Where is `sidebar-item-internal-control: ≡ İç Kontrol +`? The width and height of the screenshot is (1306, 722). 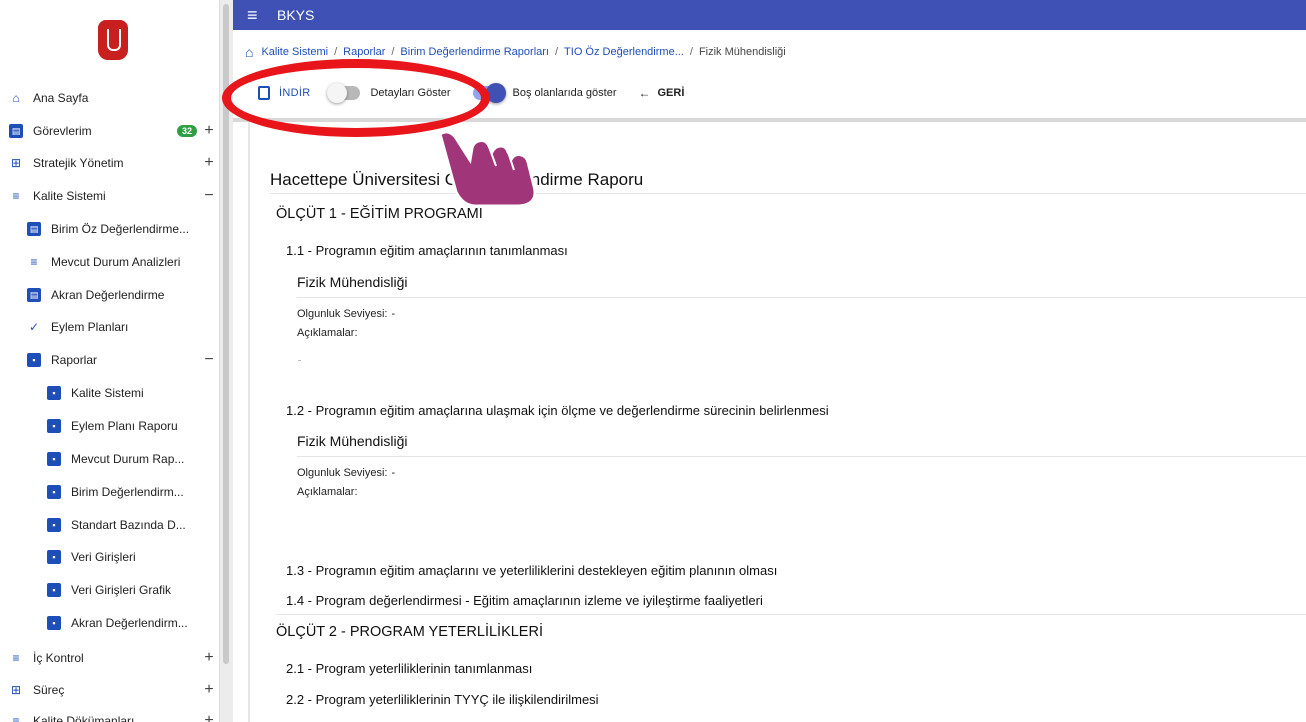 sidebar-item-internal-control: ≡ İç Kontrol + is located at coordinates (109, 658).